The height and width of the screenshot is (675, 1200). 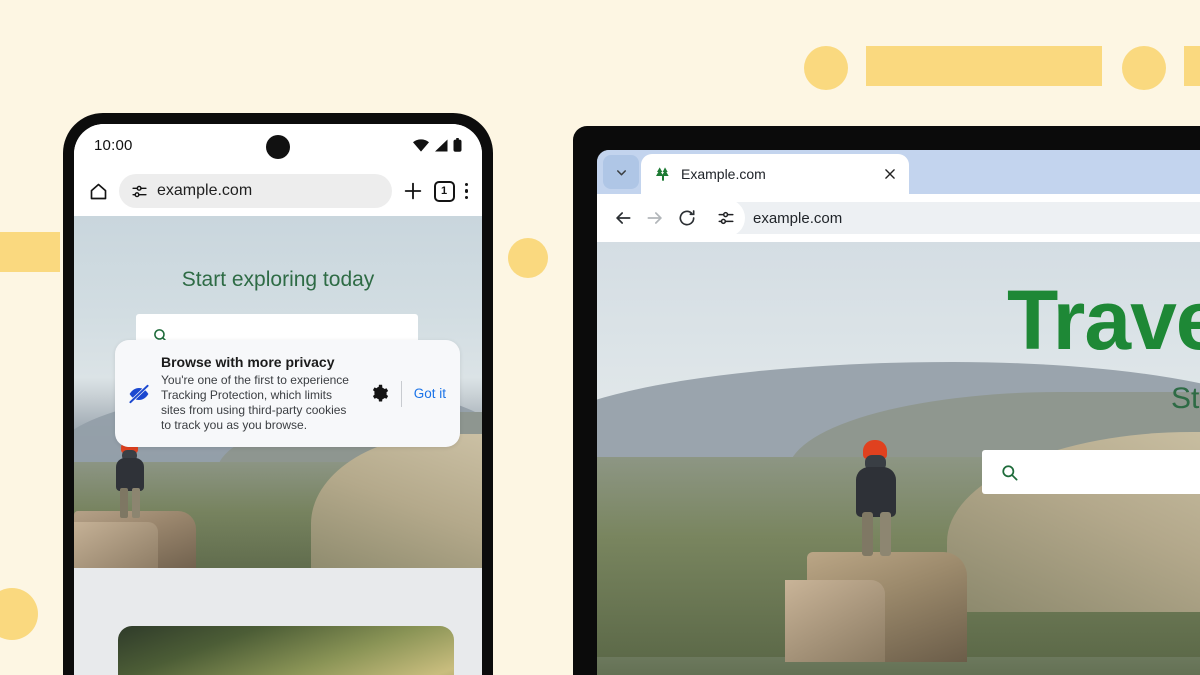 What do you see at coordinates (663, 174) in the screenshot?
I see `pine-tree-icon` at bounding box center [663, 174].